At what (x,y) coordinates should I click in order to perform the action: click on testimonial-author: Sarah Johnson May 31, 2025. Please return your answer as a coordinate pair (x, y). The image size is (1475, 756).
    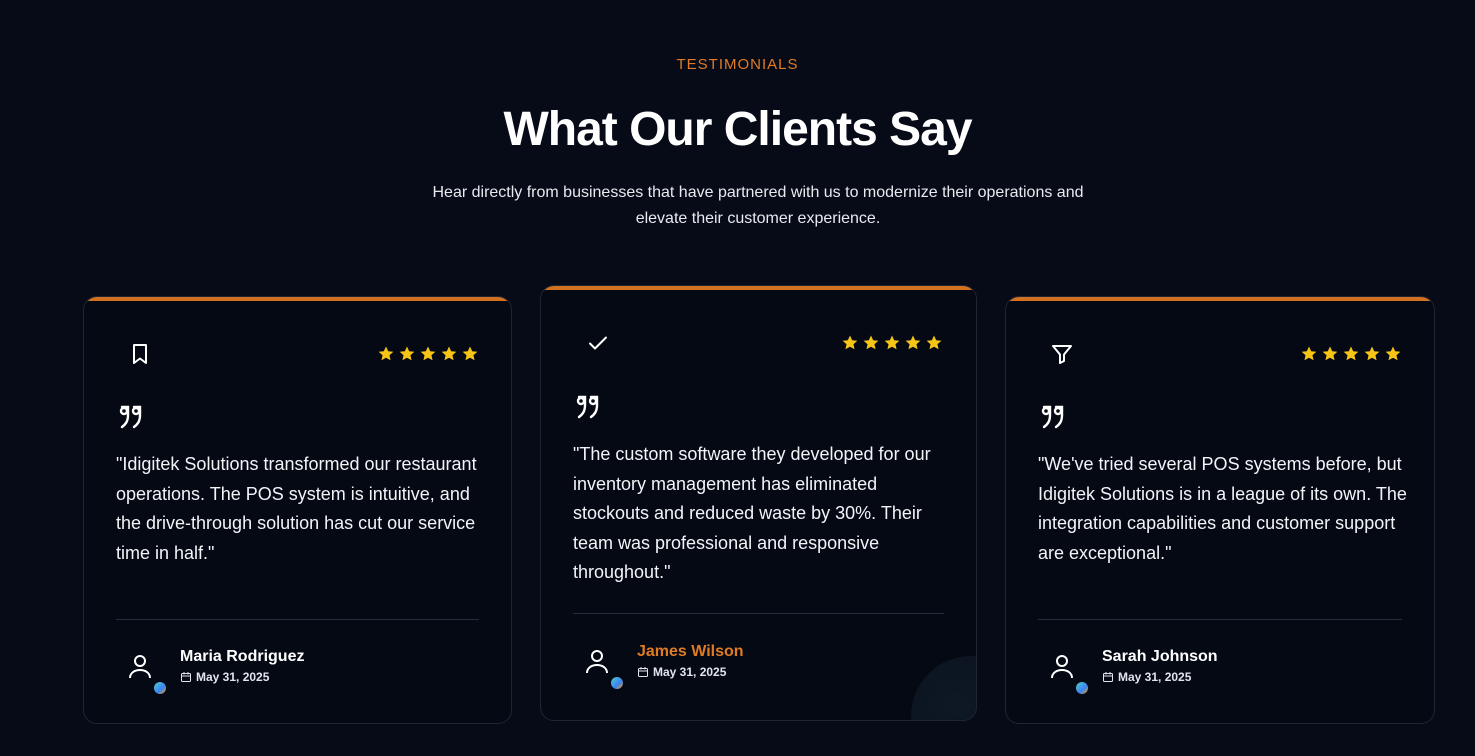
    Looking at the image, I should click on (1132, 670).